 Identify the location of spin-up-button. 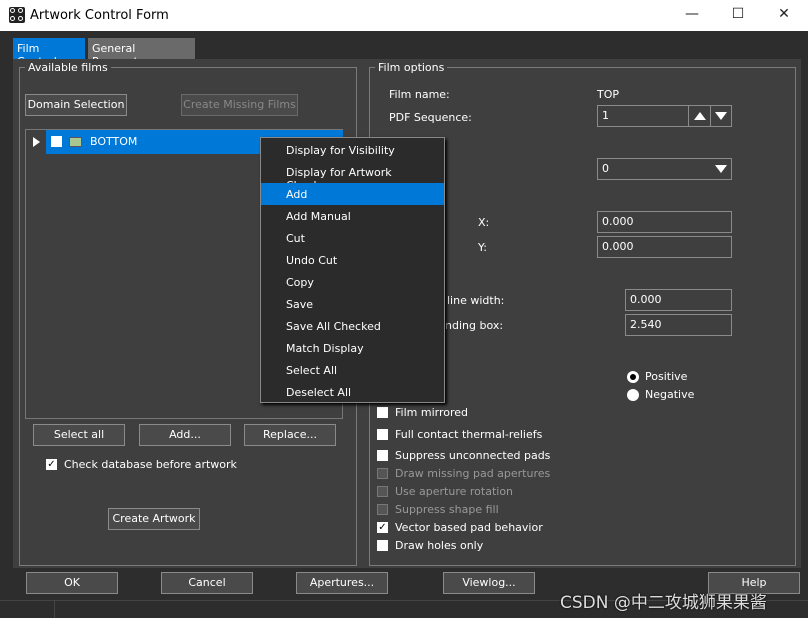
(699, 116).